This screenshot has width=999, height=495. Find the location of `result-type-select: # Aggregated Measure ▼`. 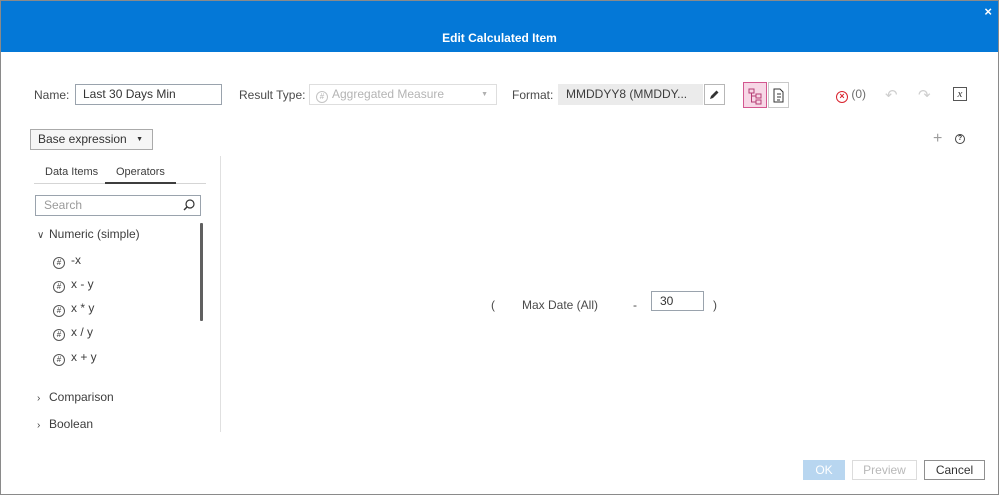

result-type-select: # Aggregated Measure ▼ is located at coordinates (403, 94).